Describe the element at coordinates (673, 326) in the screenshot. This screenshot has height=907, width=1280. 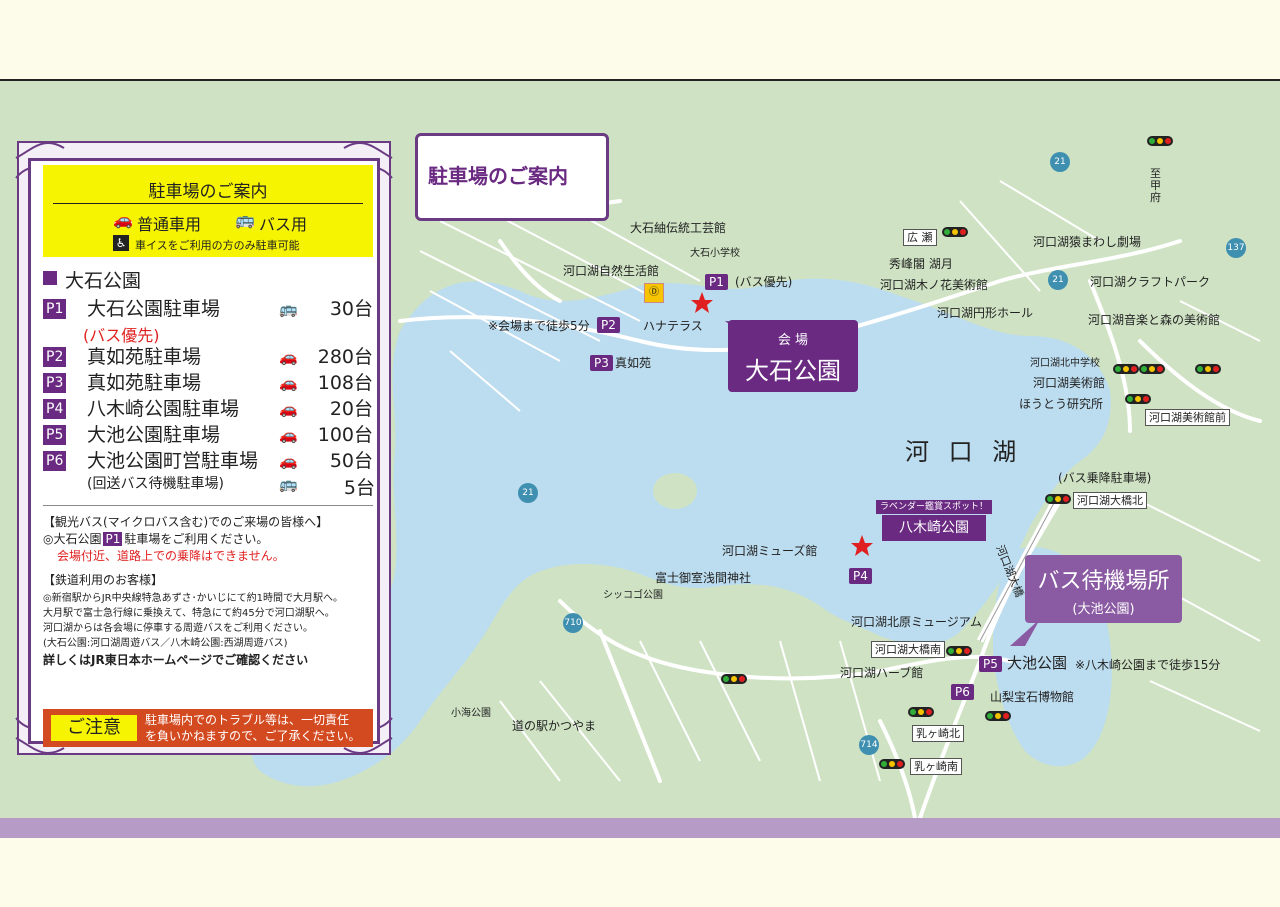
I see `label-hanaterrace: ハナテラス` at that location.